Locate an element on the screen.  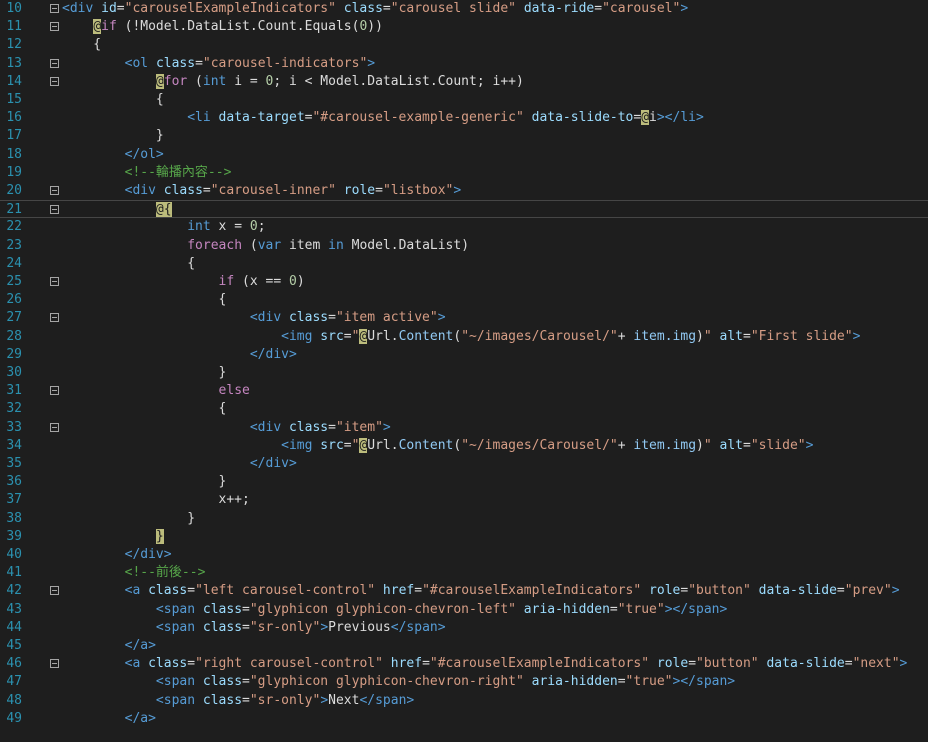
code-line: 25 if (x == 0) is located at coordinates (464, 282).